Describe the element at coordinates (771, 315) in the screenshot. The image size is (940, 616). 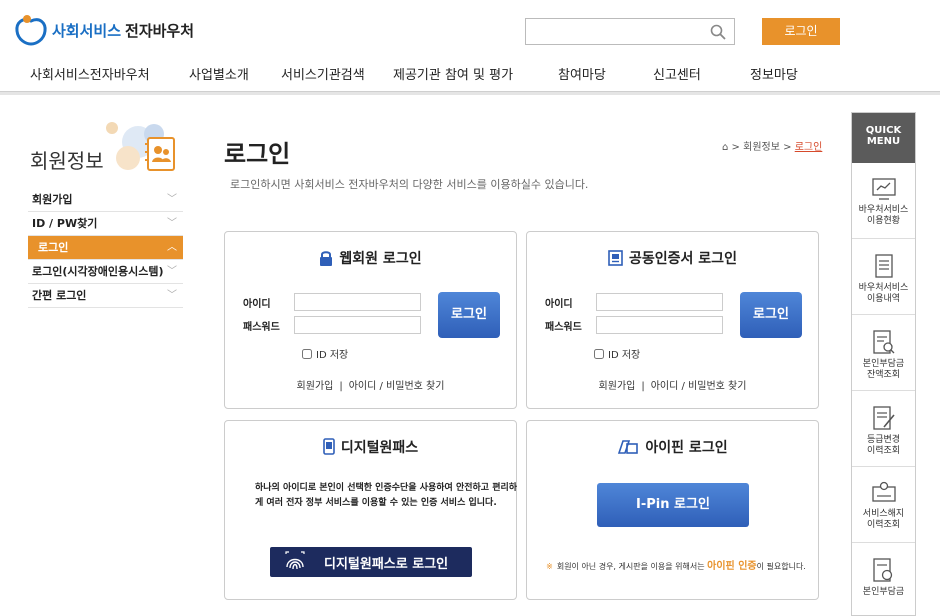
I see `cert-login-button: 로그인` at that location.